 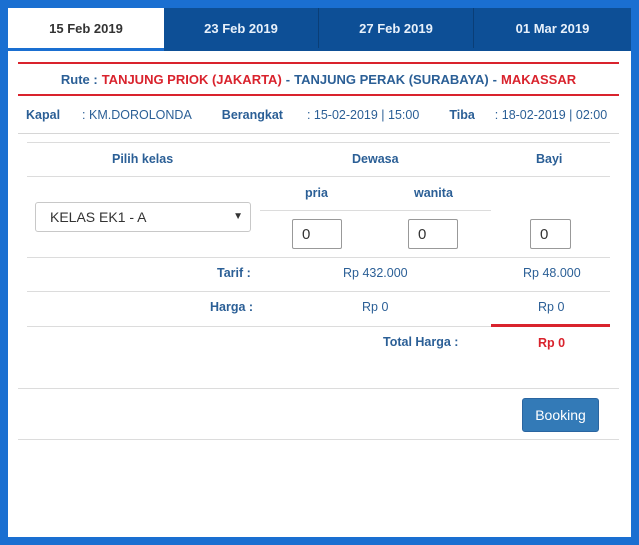 I want to click on total-underline, so click(x=550, y=325).